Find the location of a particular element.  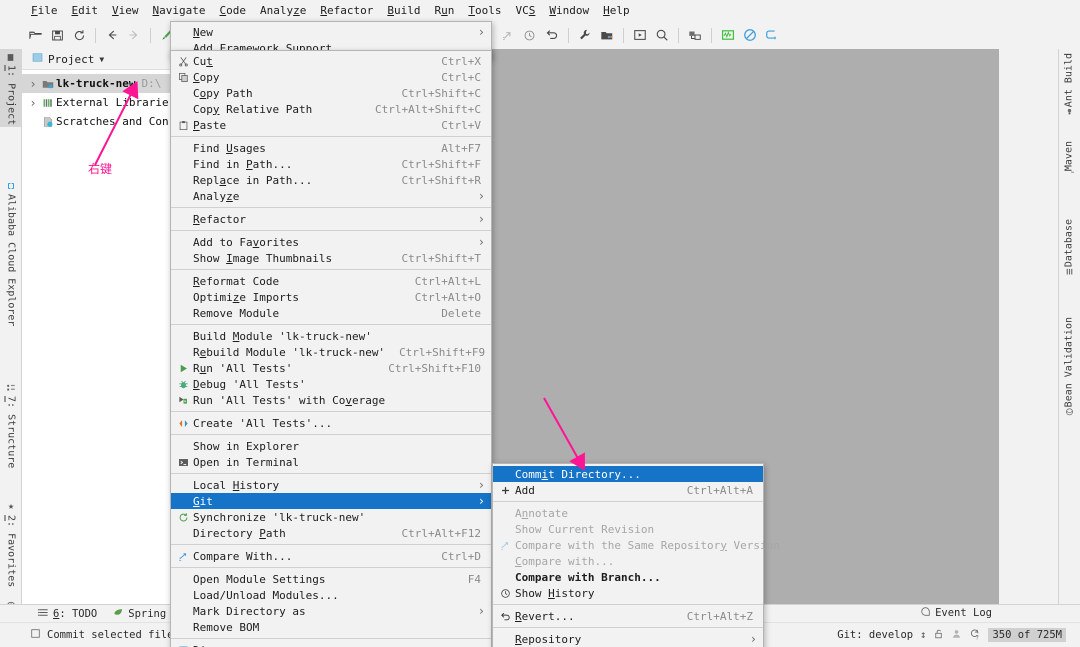

no-entry-icon is located at coordinates (750, 35).